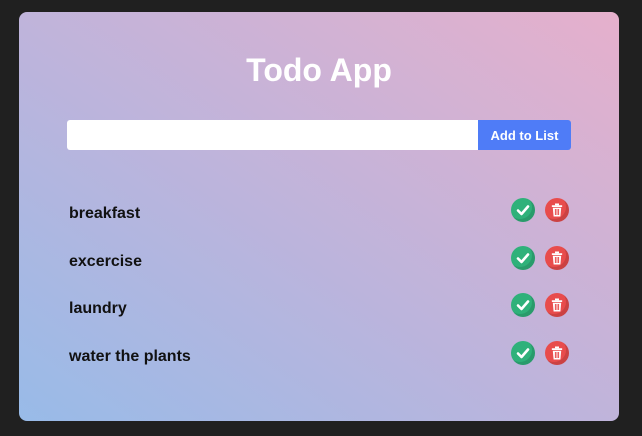  Describe the element at coordinates (319, 365) in the screenshot. I see `todo-item: water the plants` at that location.